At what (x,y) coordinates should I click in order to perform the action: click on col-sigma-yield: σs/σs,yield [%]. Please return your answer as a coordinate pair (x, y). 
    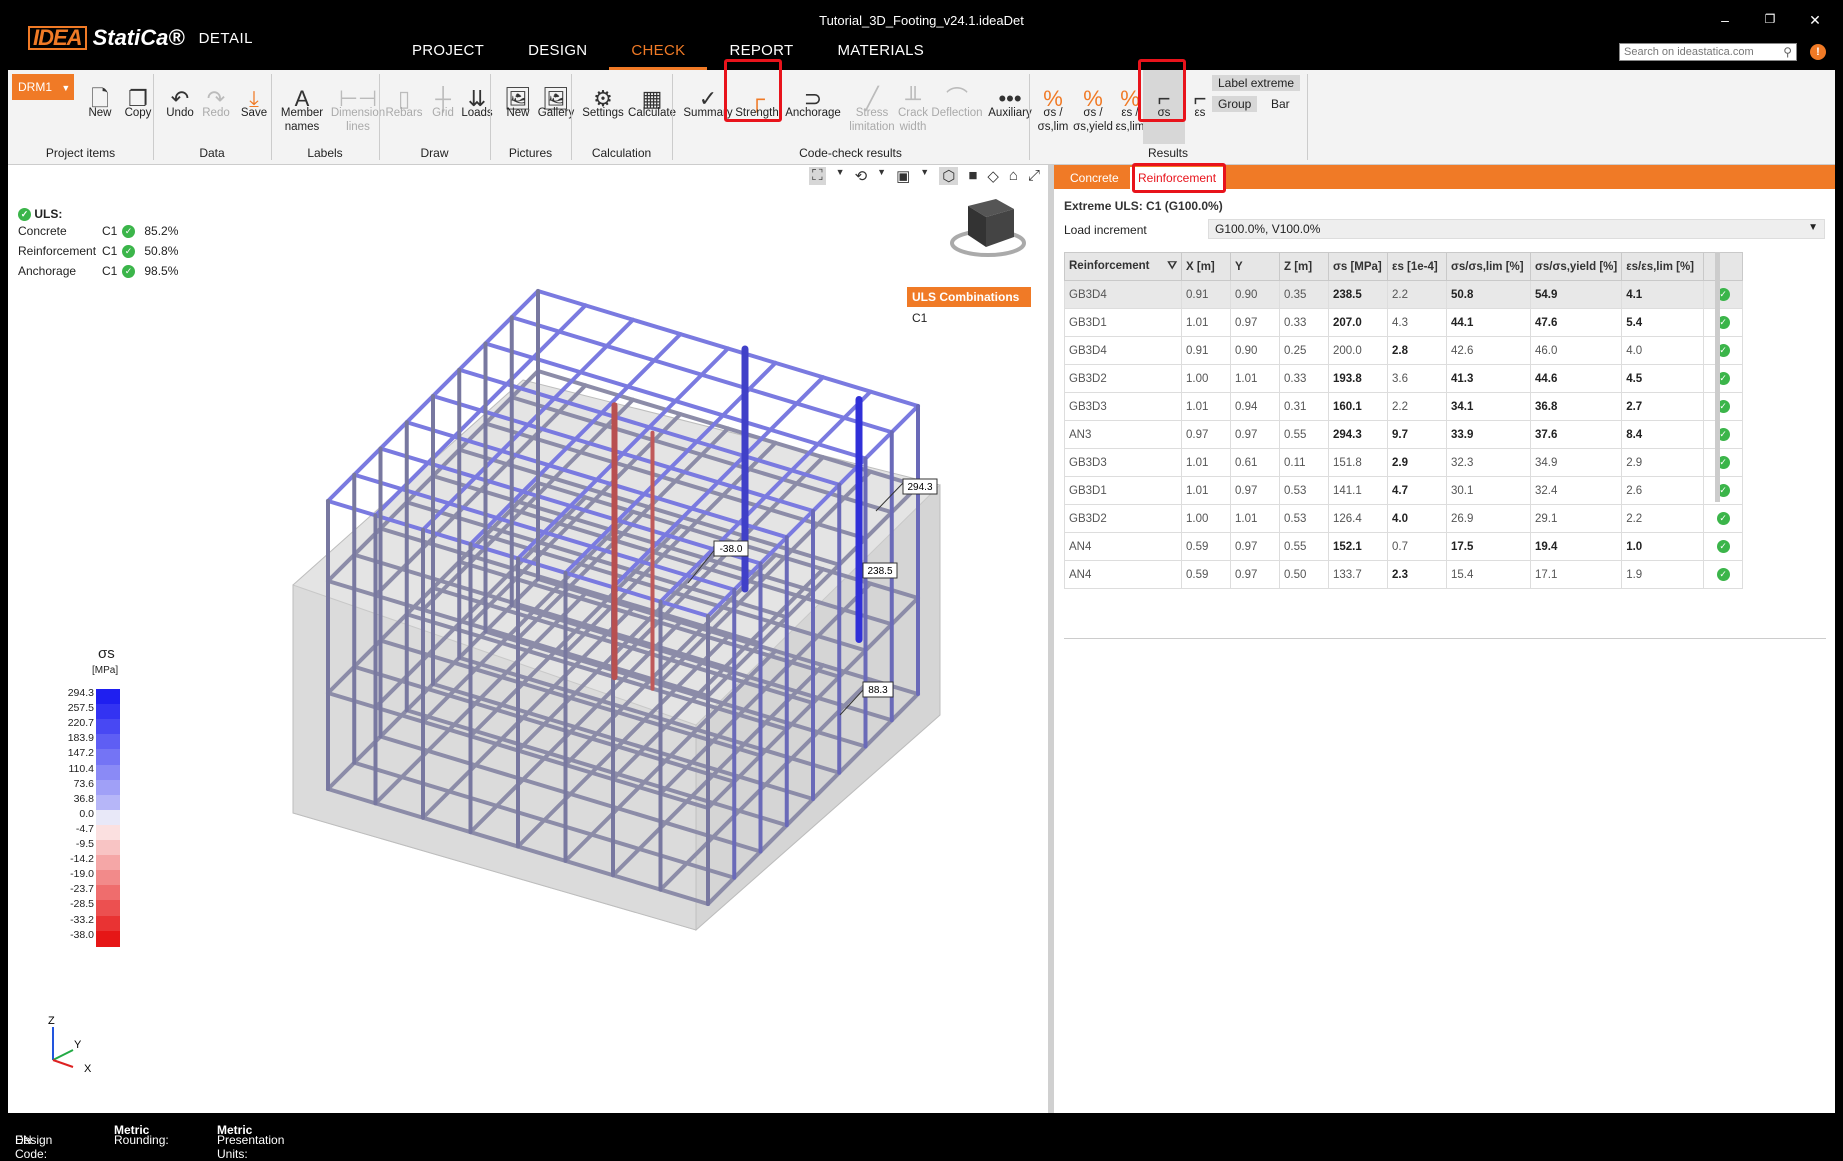
    Looking at the image, I should click on (1576, 266).